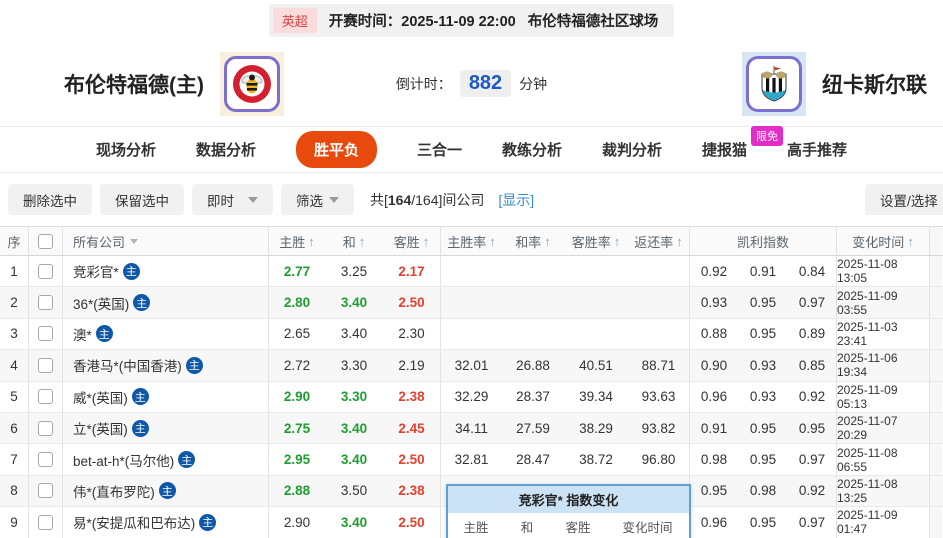  What do you see at coordinates (882, 334) in the screenshot?
I see `change-time: 2025-11-03 23:41` at bounding box center [882, 334].